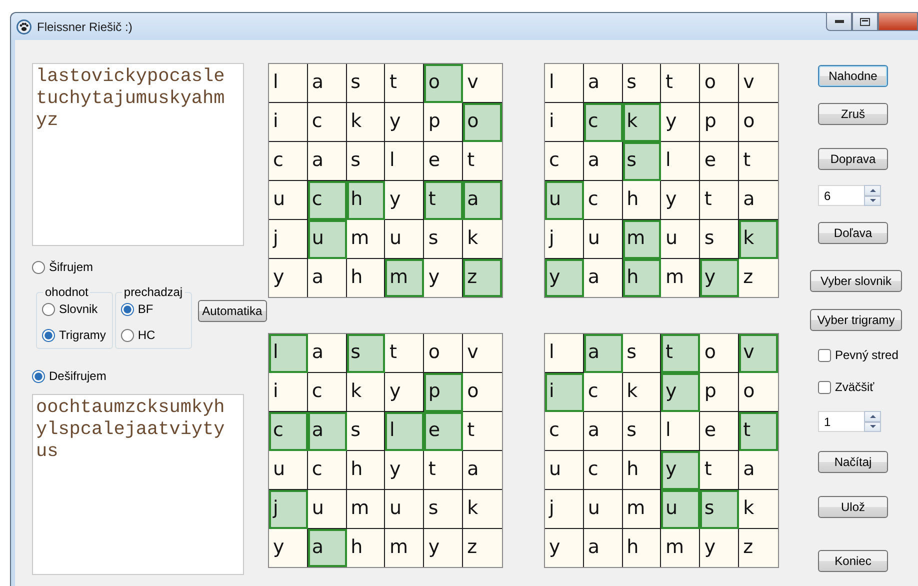 The width and height of the screenshot is (918, 586). I want to click on number-field: 6, so click(841, 195).